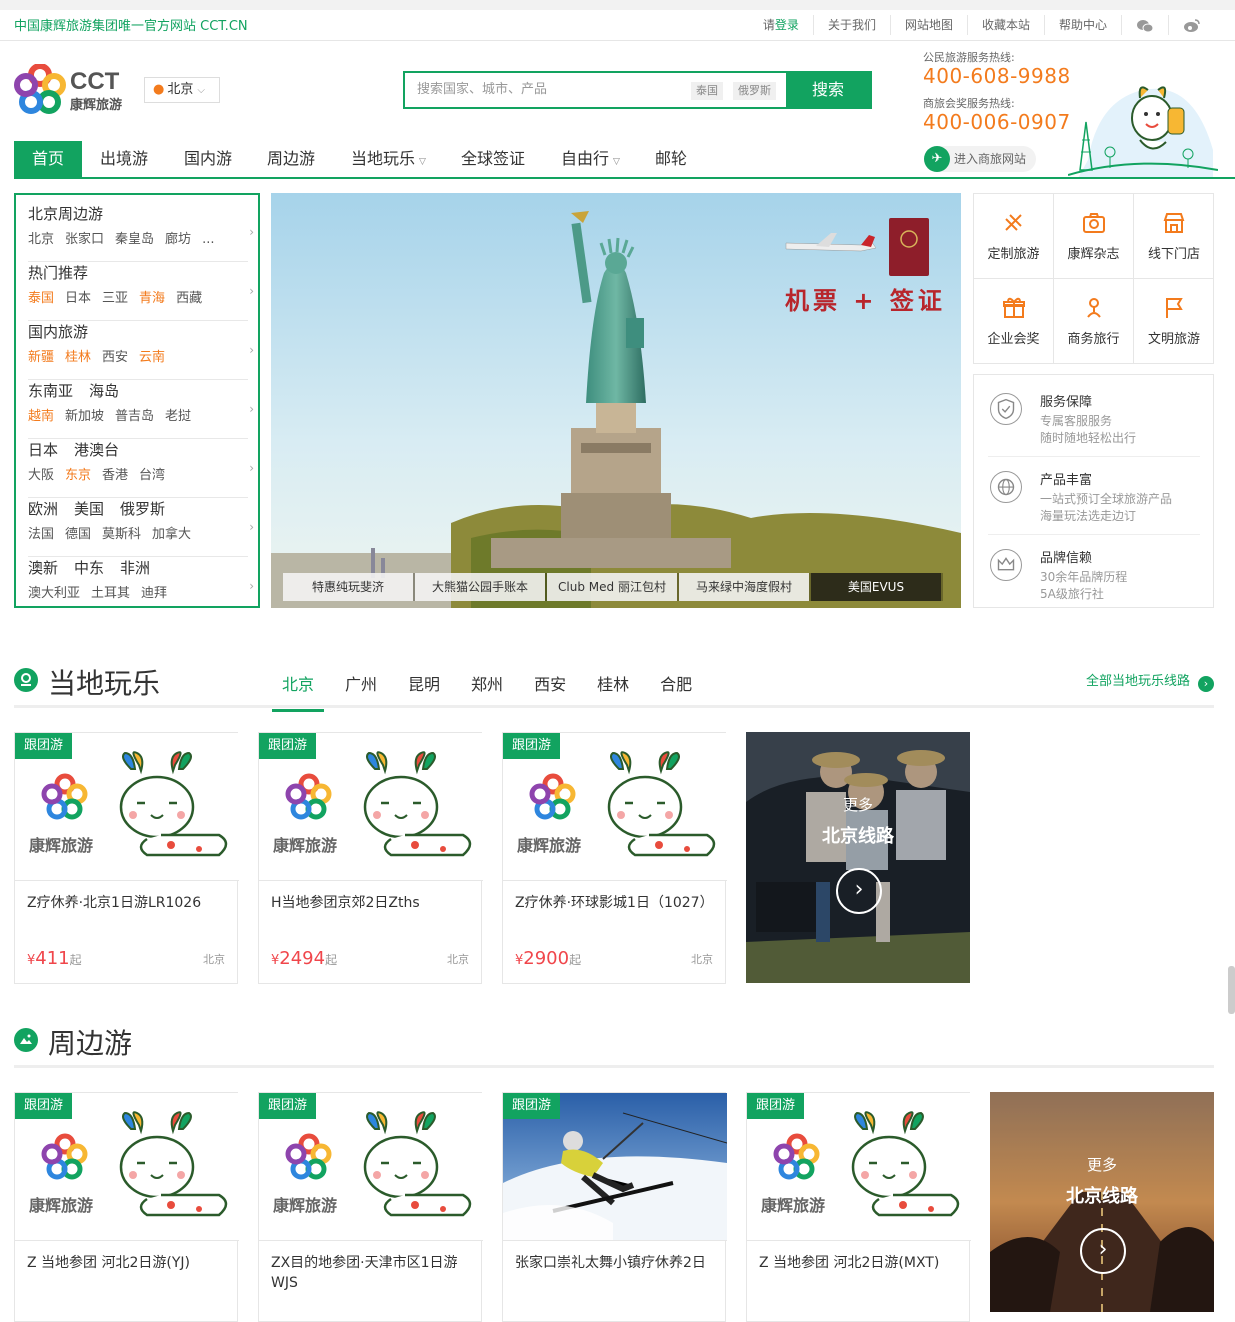  Describe the element at coordinates (612, 587) in the screenshot. I see `banner-tab: Club Med 丽江包村` at that location.